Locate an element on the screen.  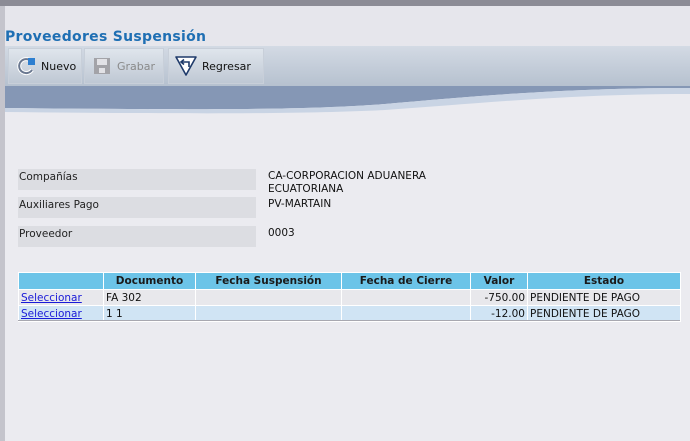
header-swoosh is located at coordinates (347, 100).